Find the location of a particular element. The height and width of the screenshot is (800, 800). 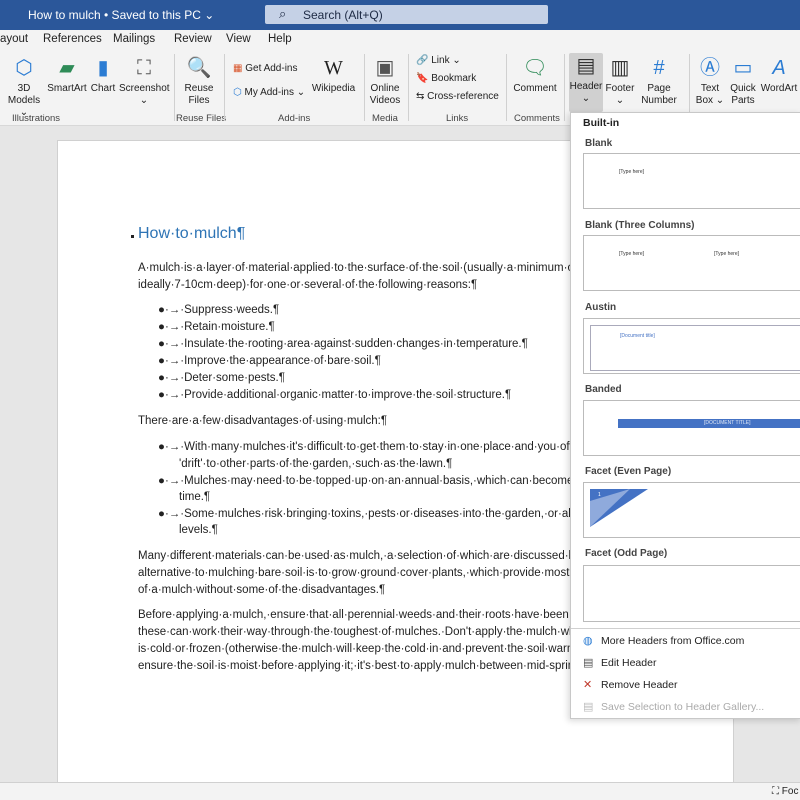

remove-header-item: ✕ Remove Header is located at coordinates (630, 684).